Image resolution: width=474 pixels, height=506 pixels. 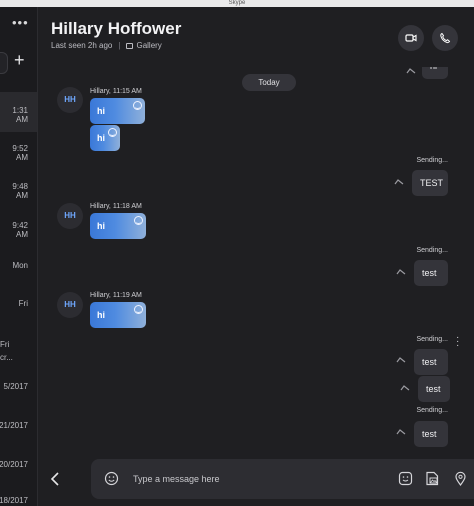 What do you see at coordinates (14, 500) in the screenshot?
I see `chat-list-time: 18/2017` at bounding box center [14, 500].